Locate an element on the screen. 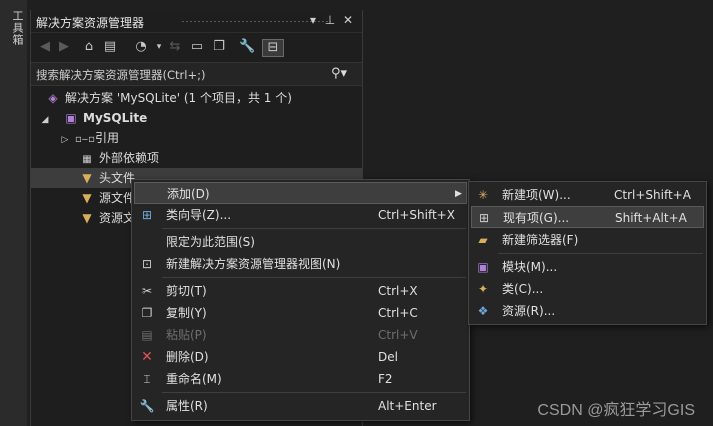 The height and width of the screenshot is (426, 713). tree-item-label: 引用 is located at coordinates (107, 138).